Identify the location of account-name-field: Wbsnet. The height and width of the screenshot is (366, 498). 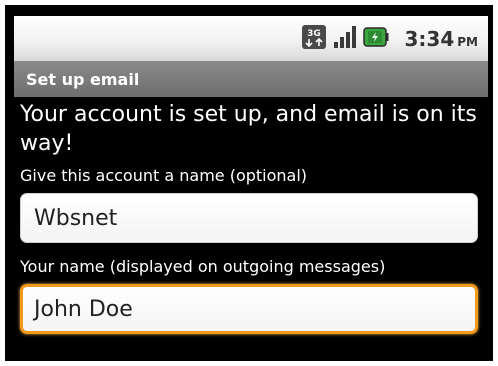
(249, 218).